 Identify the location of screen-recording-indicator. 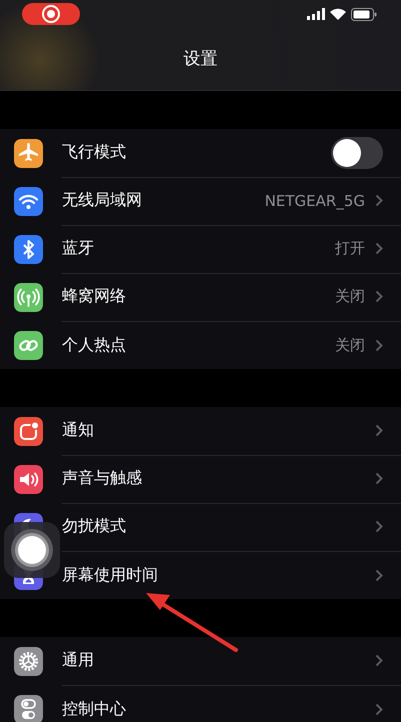
(51, 14).